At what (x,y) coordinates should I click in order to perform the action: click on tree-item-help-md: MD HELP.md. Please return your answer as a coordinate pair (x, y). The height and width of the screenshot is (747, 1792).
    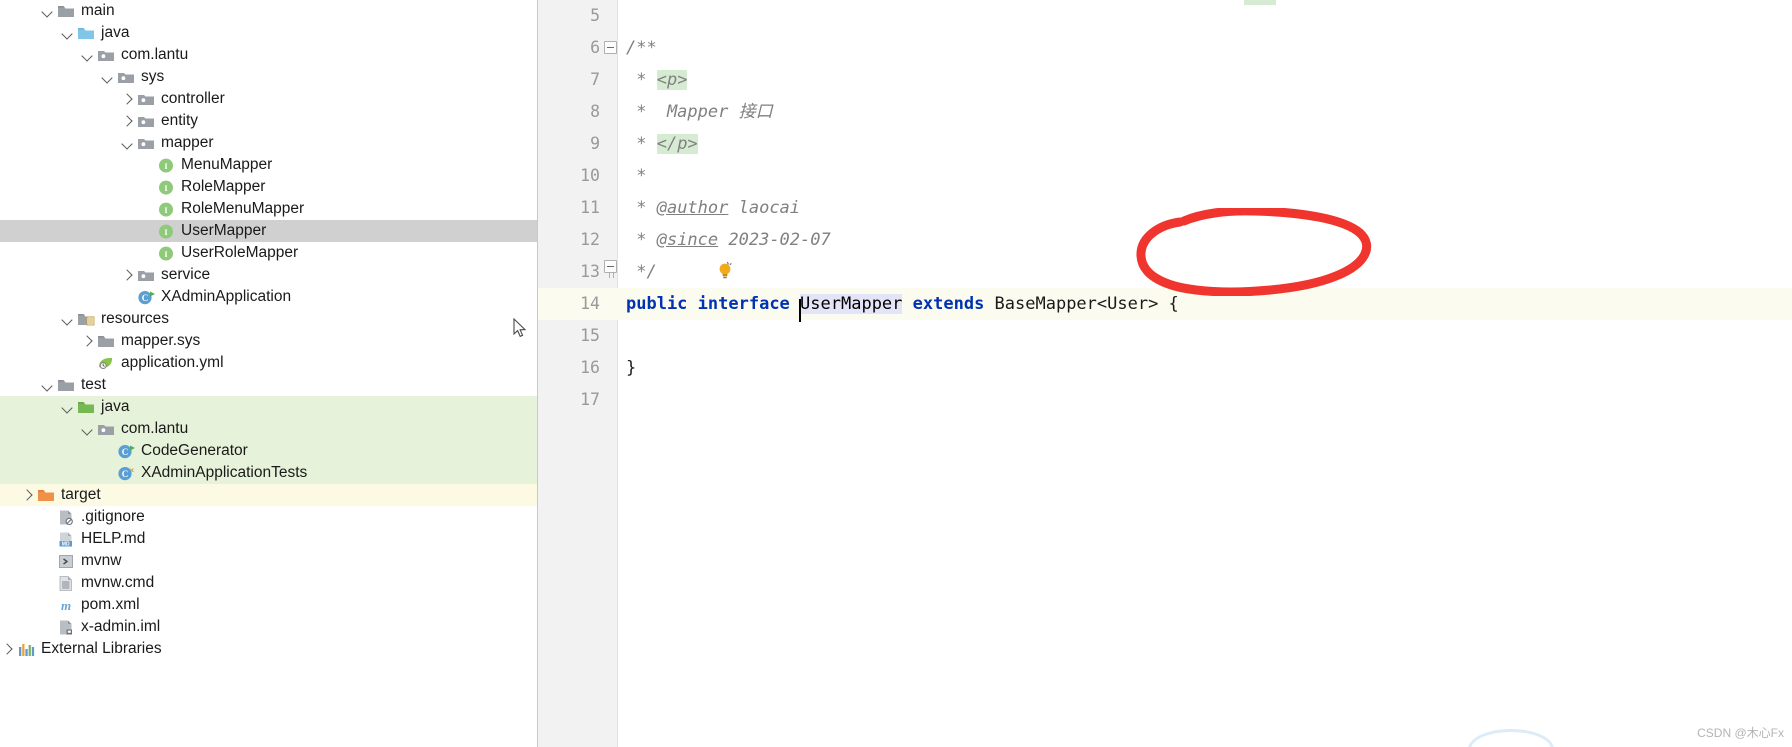
    Looking at the image, I should click on (268, 539).